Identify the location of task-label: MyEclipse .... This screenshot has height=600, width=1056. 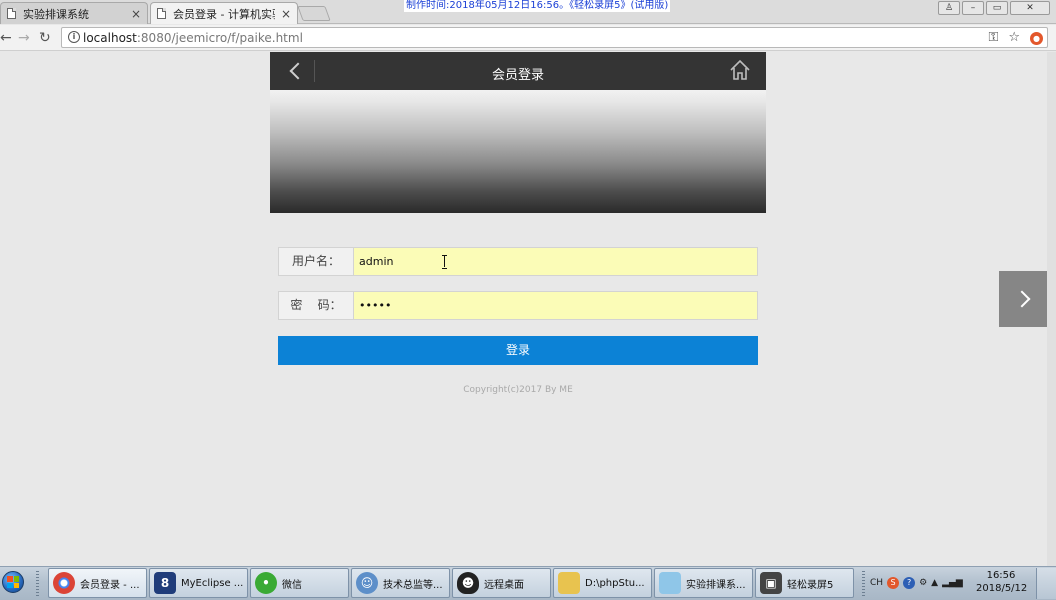
(212, 583).